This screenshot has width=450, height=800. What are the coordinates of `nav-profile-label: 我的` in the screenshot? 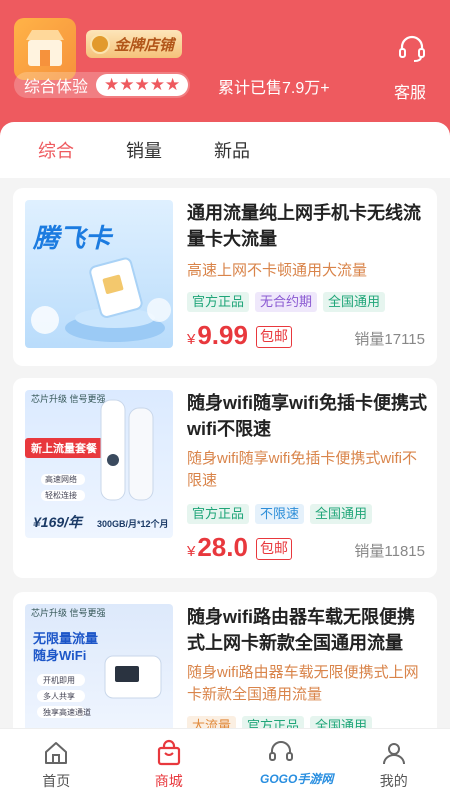 It's located at (393, 781).